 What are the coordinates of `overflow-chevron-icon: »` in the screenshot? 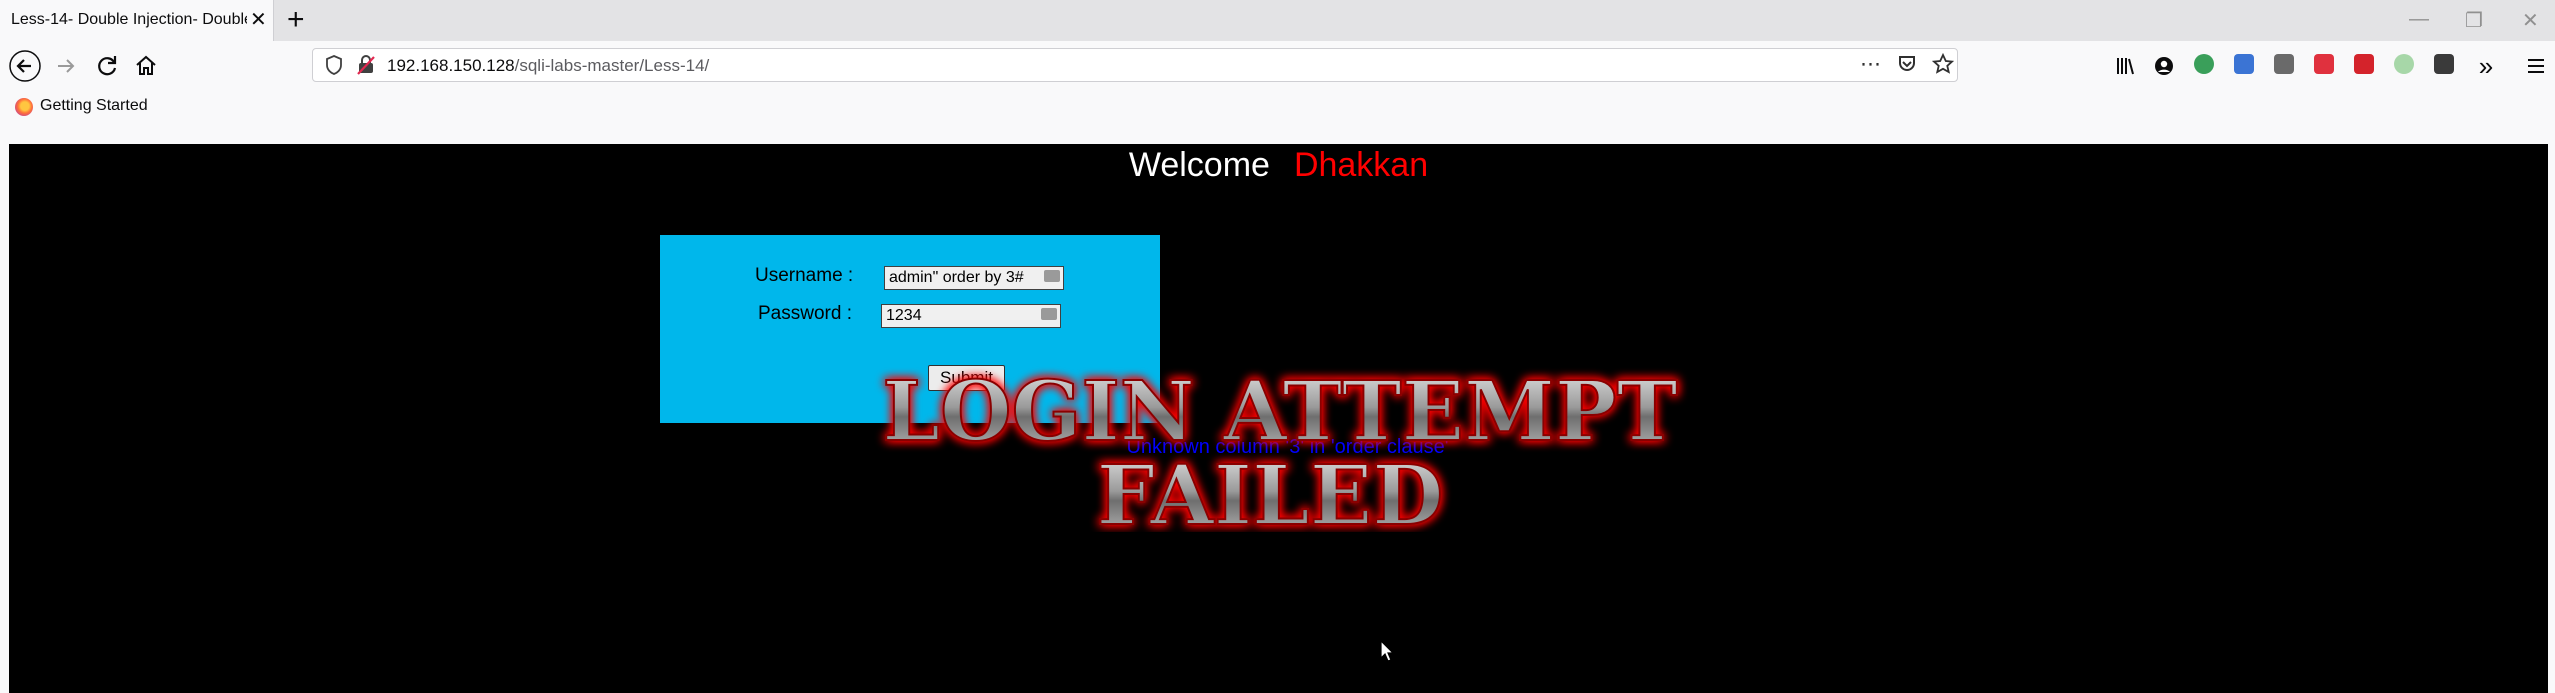 It's located at (2486, 66).